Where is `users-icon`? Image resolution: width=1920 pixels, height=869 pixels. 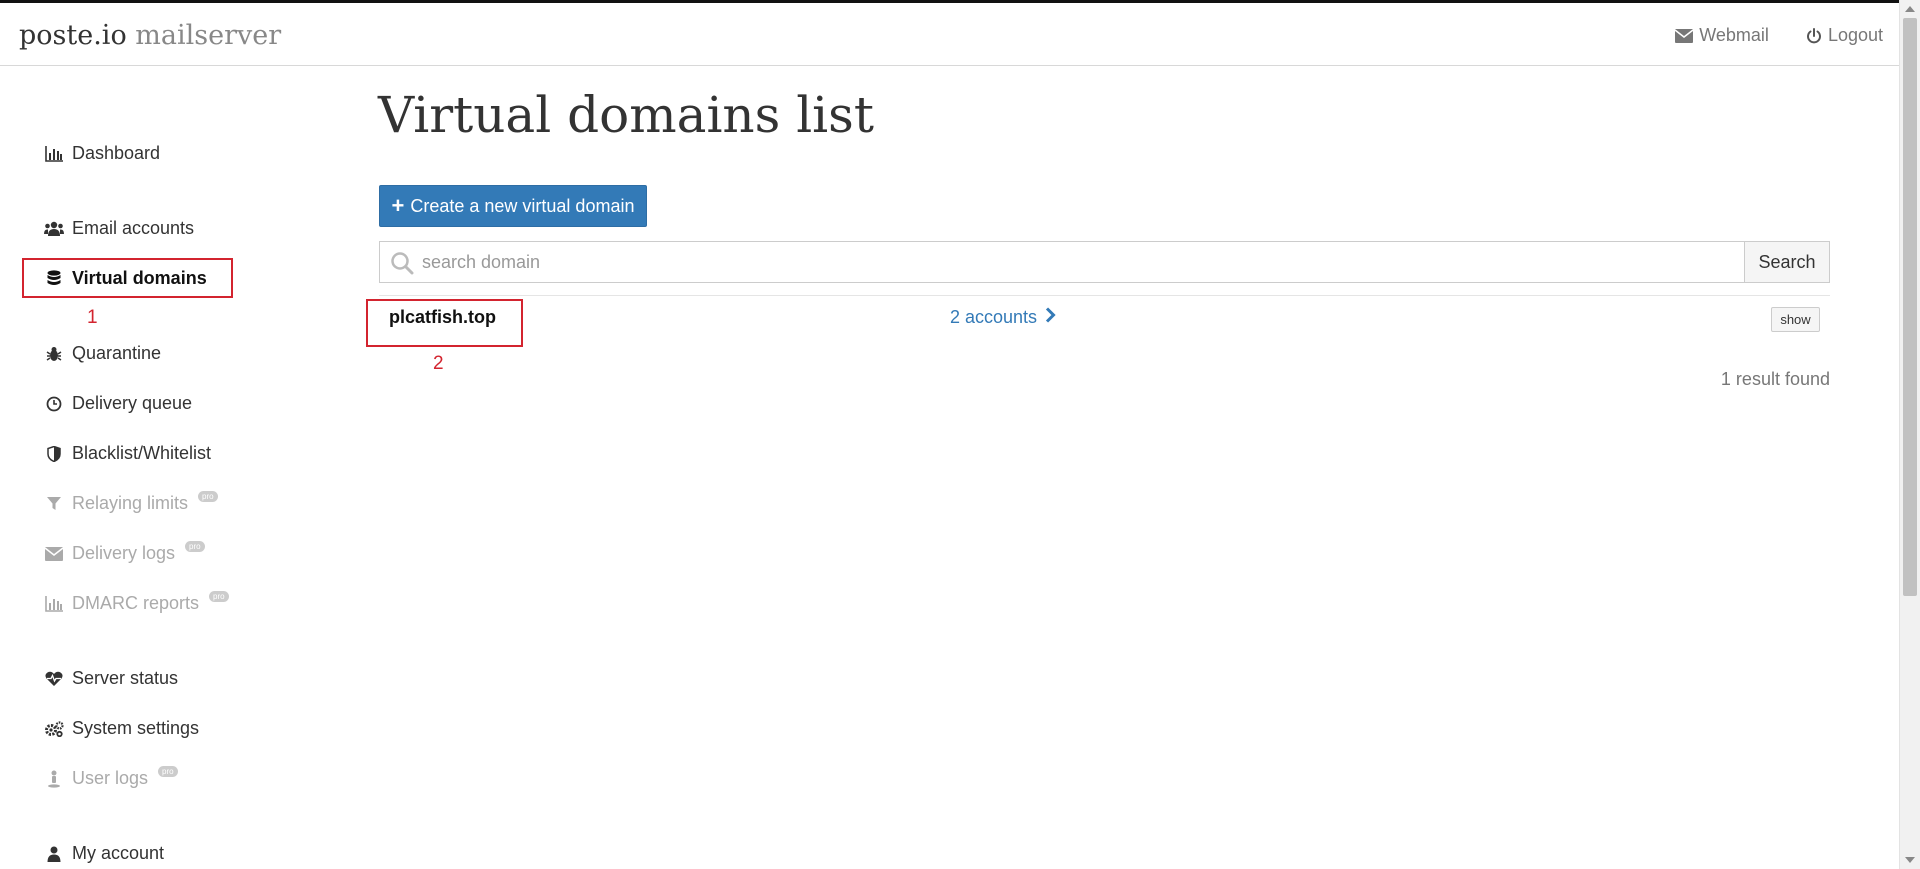 users-icon is located at coordinates (54, 229).